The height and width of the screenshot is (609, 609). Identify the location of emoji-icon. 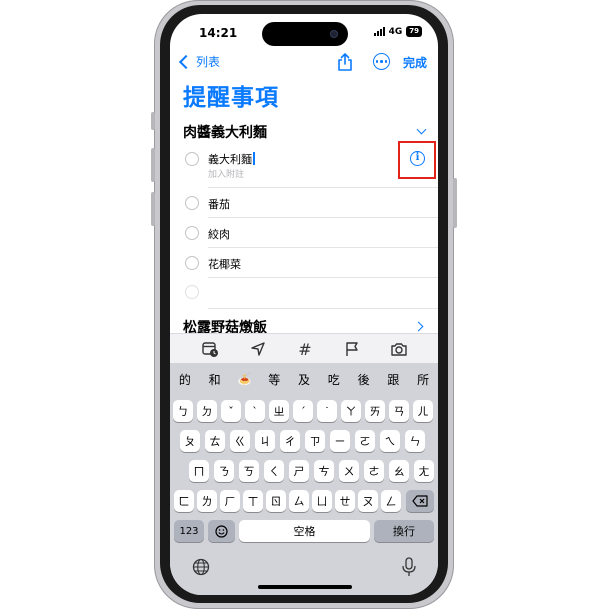
(221, 531).